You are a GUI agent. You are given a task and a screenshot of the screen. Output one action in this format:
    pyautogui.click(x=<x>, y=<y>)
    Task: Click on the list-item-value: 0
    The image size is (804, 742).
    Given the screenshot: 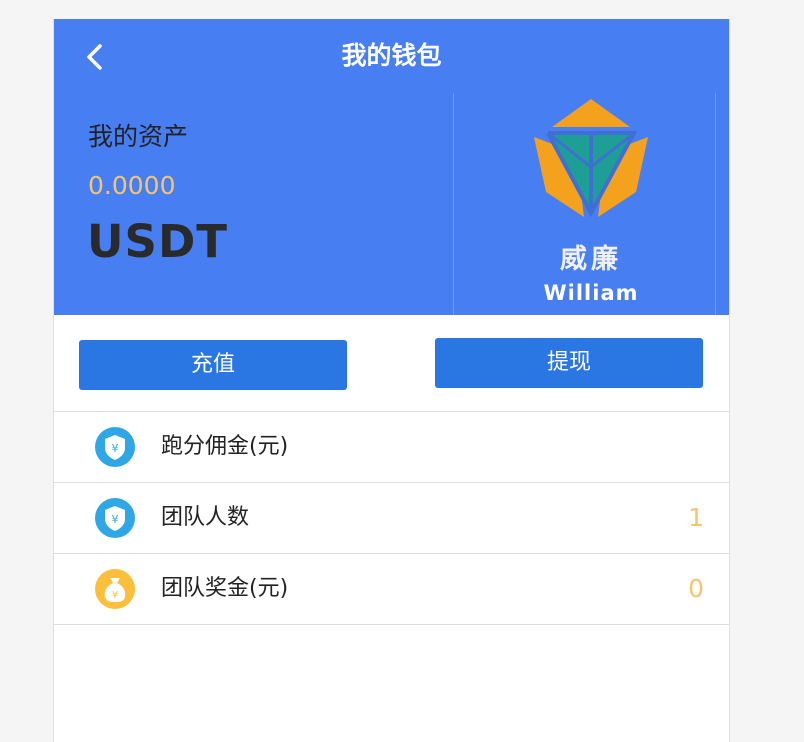 What is the action you would take?
    pyautogui.click(x=696, y=588)
    